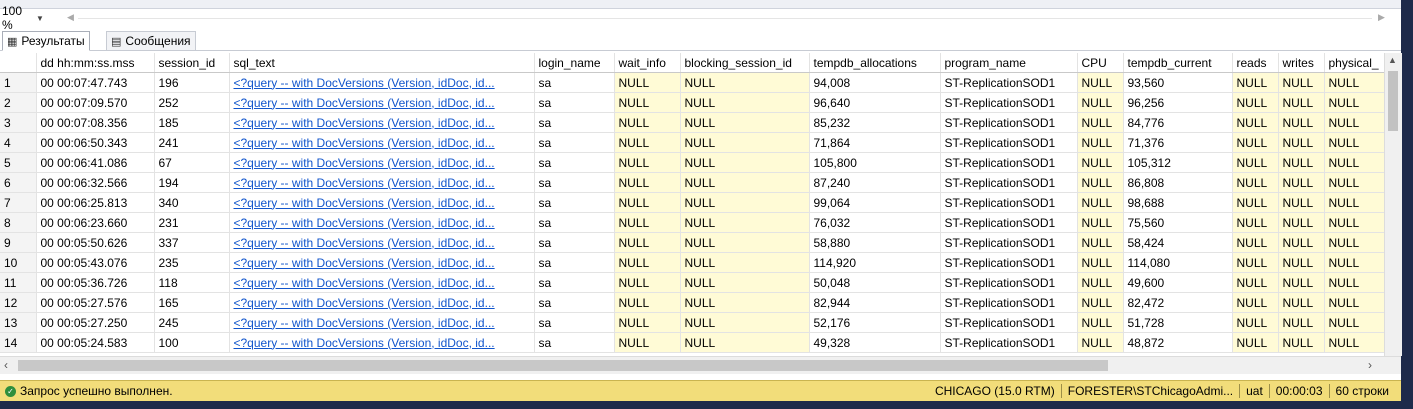  What do you see at coordinates (18, 162) in the screenshot?
I see `row-number: 5` at bounding box center [18, 162].